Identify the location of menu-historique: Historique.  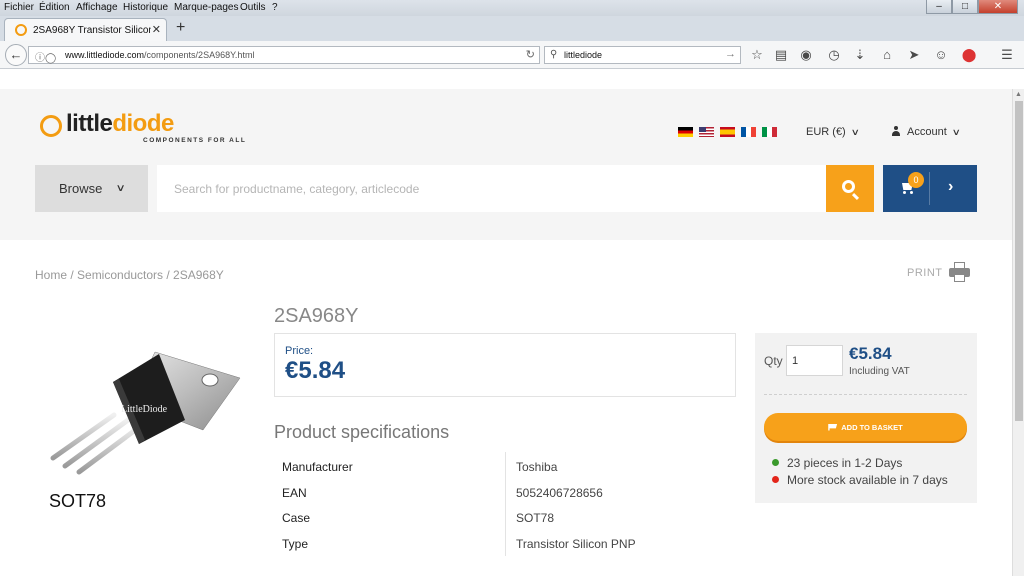
(145, 7).